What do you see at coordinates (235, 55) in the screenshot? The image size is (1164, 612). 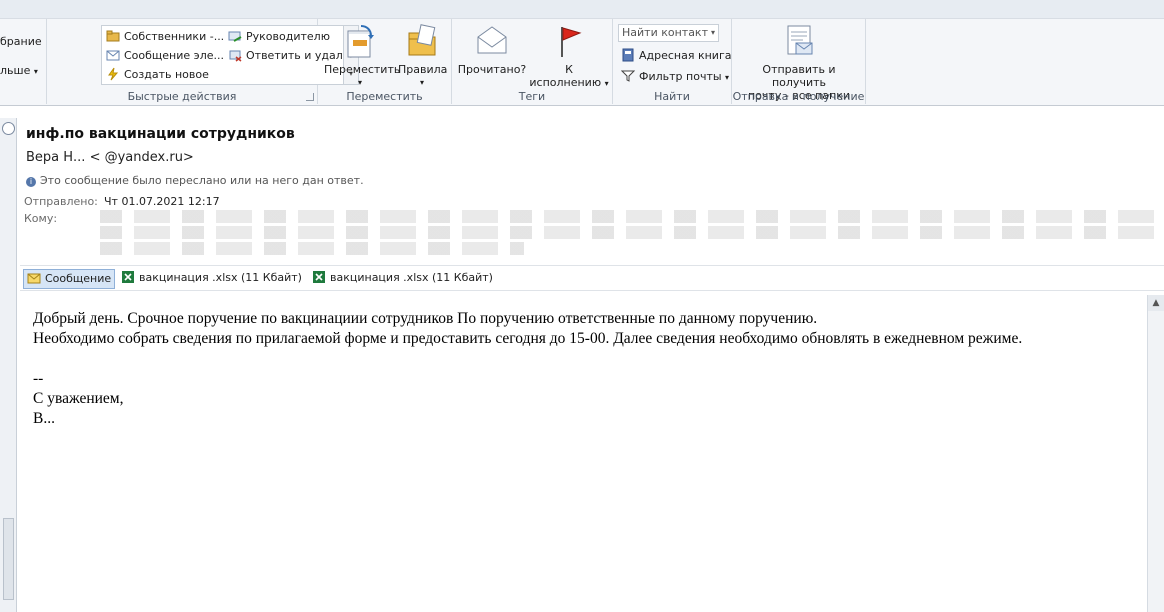 I see `reply-delete-icon` at bounding box center [235, 55].